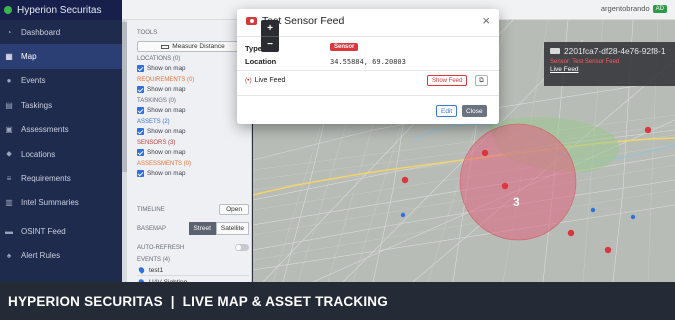  What do you see at coordinates (46, 179) in the screenshot?
I see `sidebar-item-label: Requirements` at bounding box center [46, 179].